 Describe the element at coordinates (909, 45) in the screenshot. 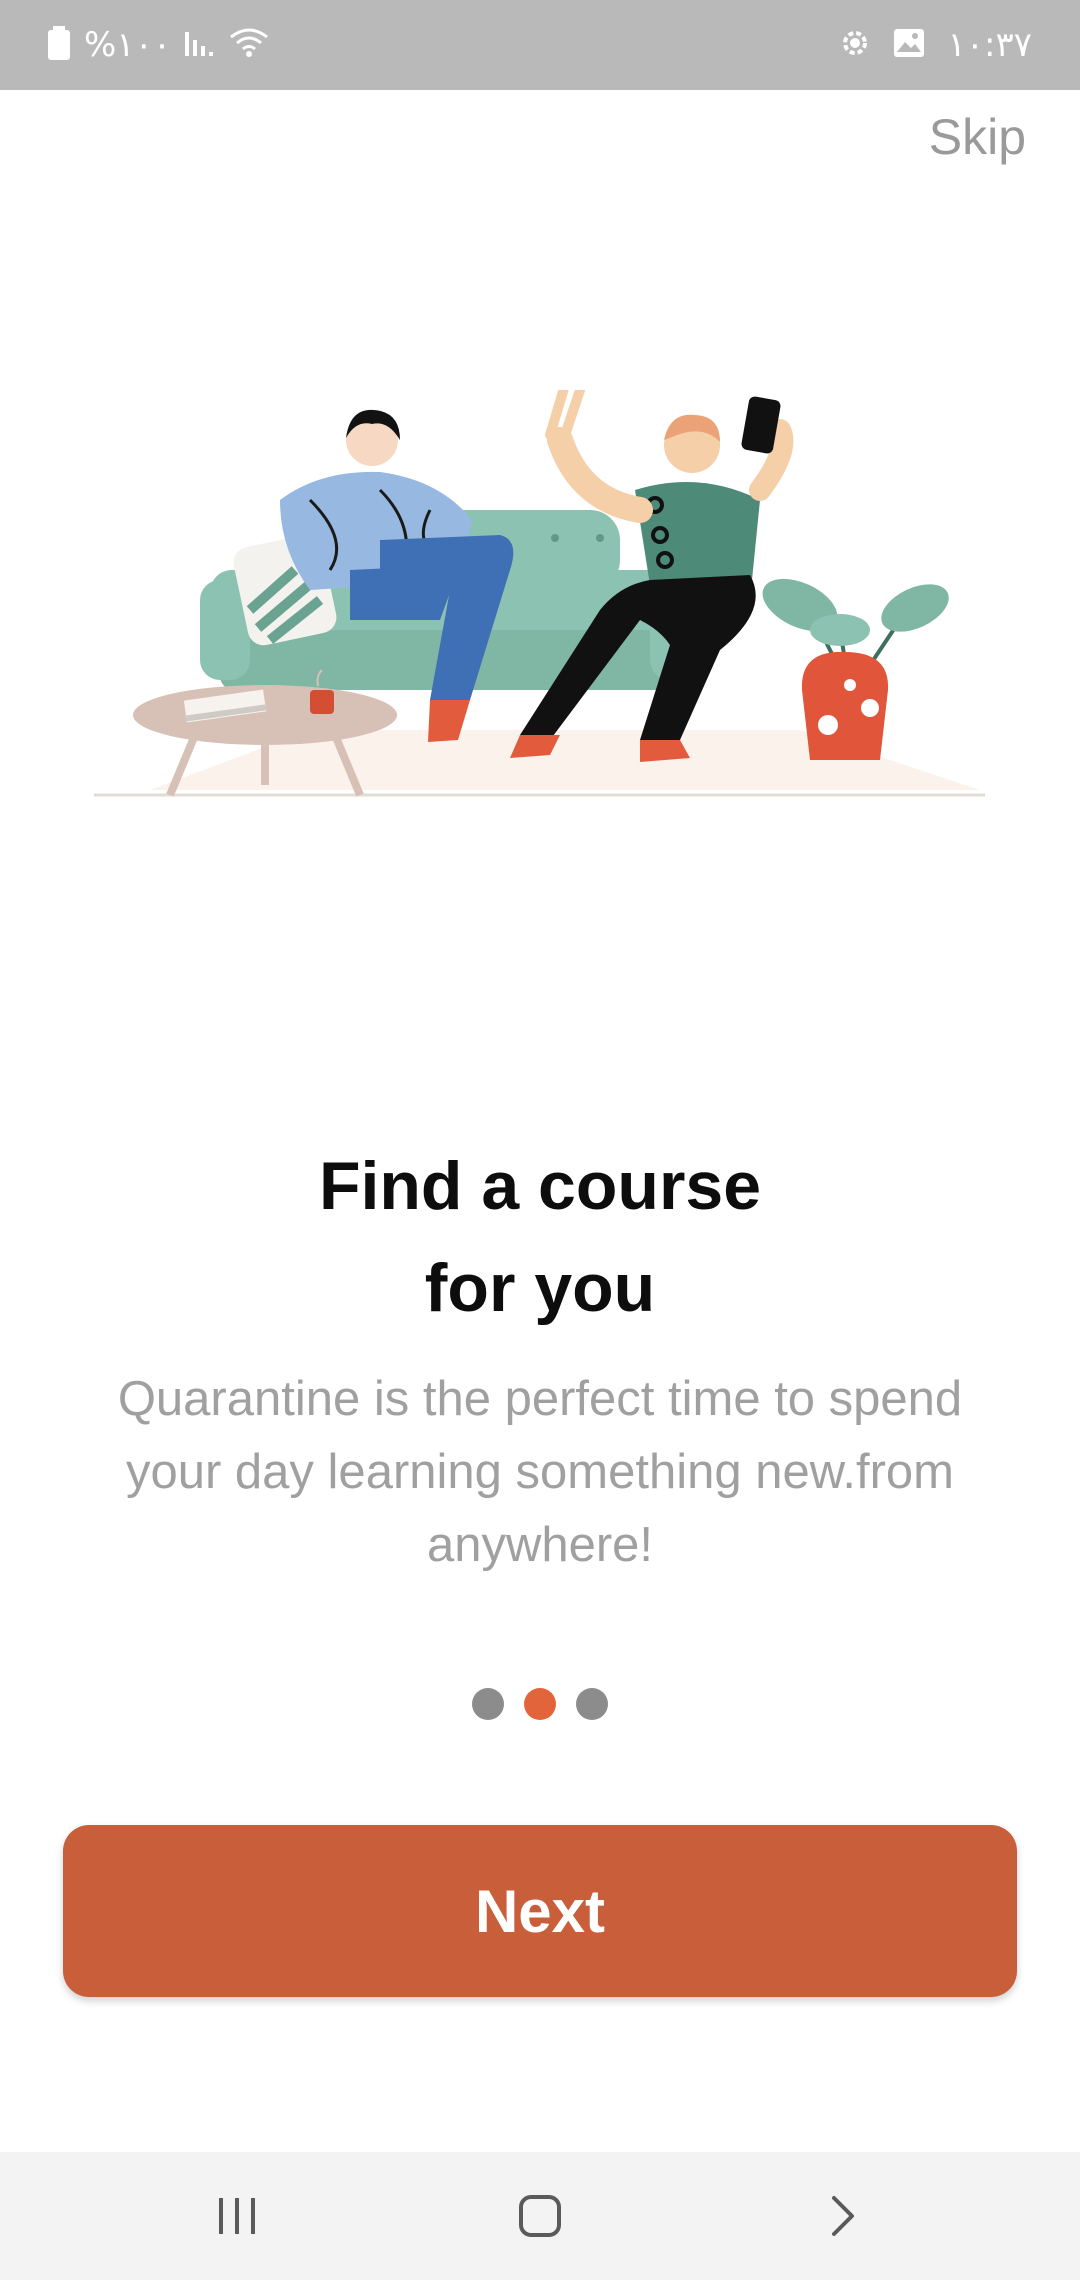

I see `gallery-icon` at that location.